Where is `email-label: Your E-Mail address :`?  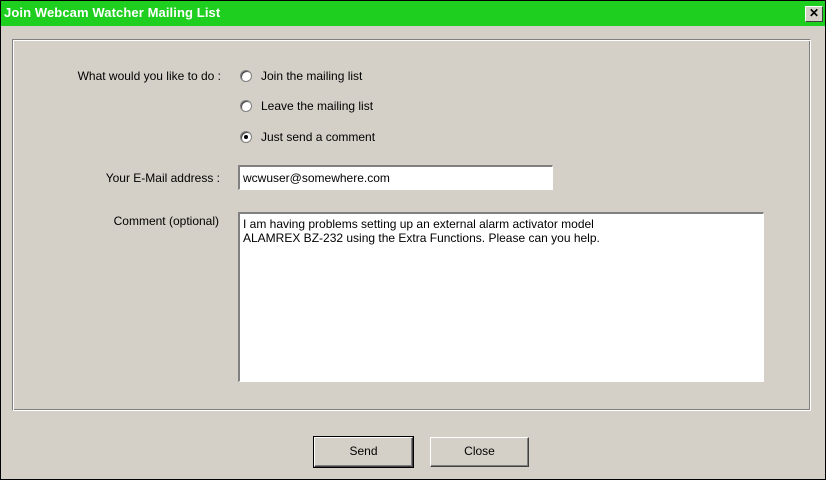 email-label: Your E-Mail address : is located at coordinates (162, 178).